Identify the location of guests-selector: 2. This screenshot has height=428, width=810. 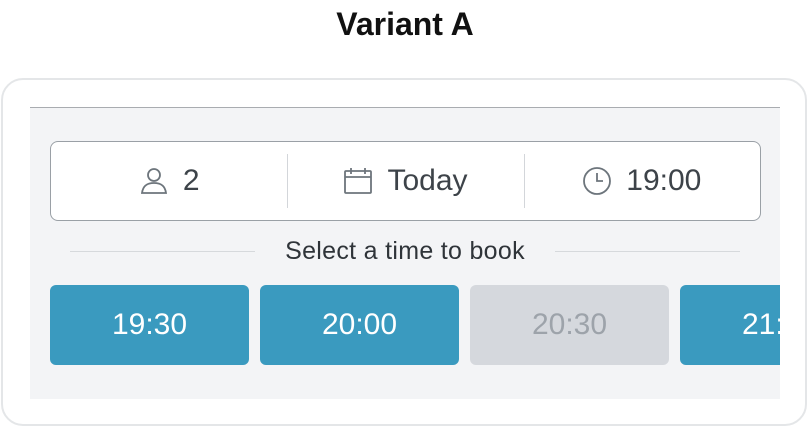
(169, 181).